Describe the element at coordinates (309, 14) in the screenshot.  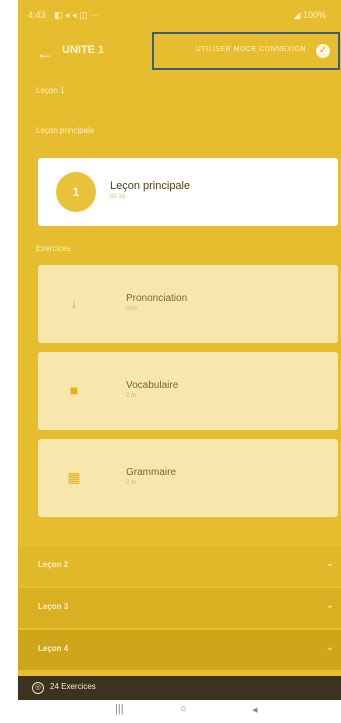
I see `battery-status: ◢ 100%` at that location.